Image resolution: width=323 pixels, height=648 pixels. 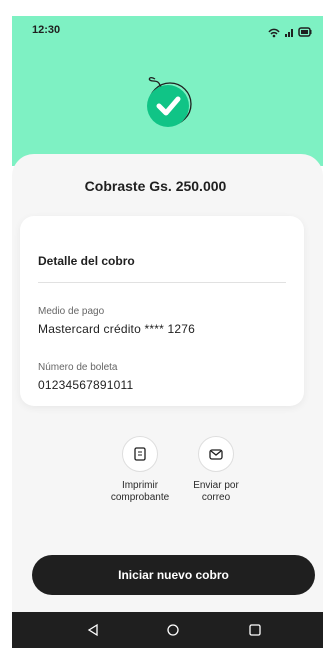 I want to click on receipt-number-label: Número de boleta, so click(x=78, y=367).